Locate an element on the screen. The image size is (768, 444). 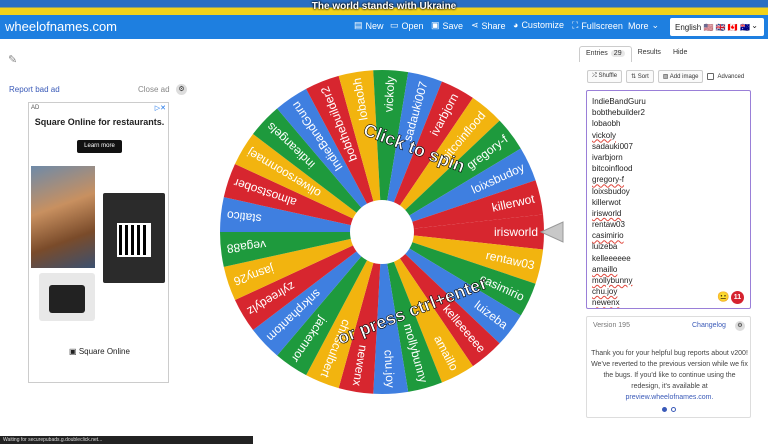
image-icon: ▨ is located at coordinates (665, 77).